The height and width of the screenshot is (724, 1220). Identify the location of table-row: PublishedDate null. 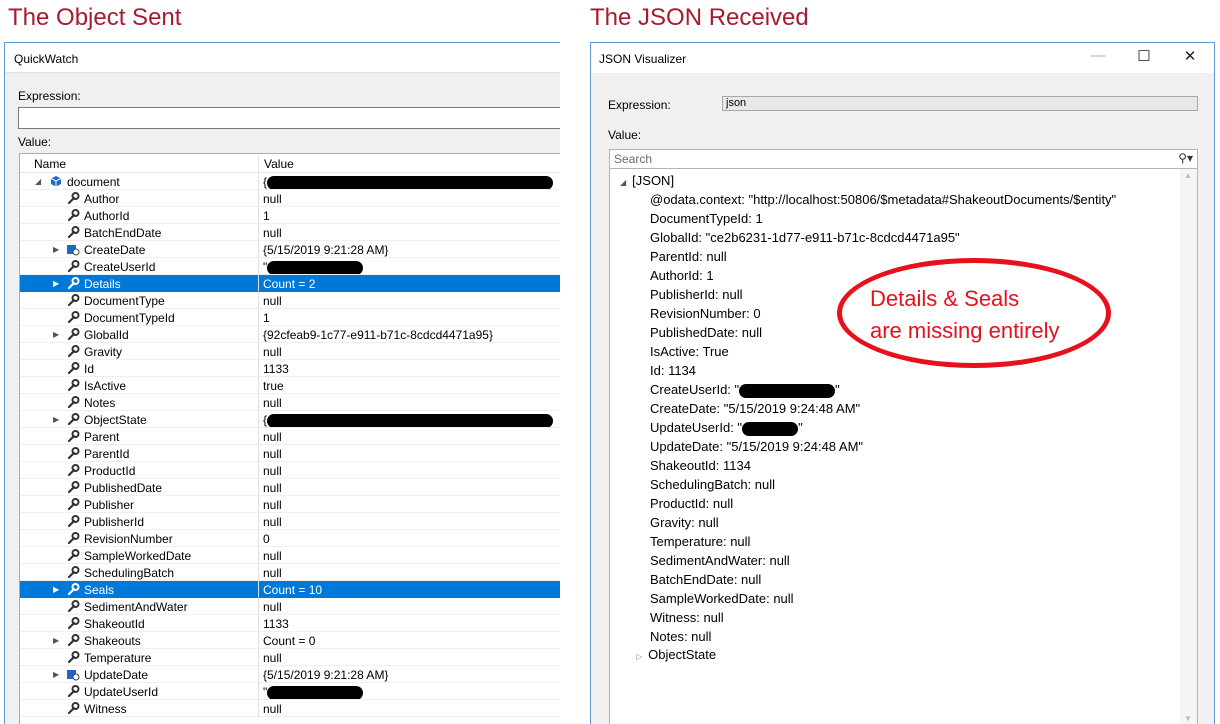
(290, 487).